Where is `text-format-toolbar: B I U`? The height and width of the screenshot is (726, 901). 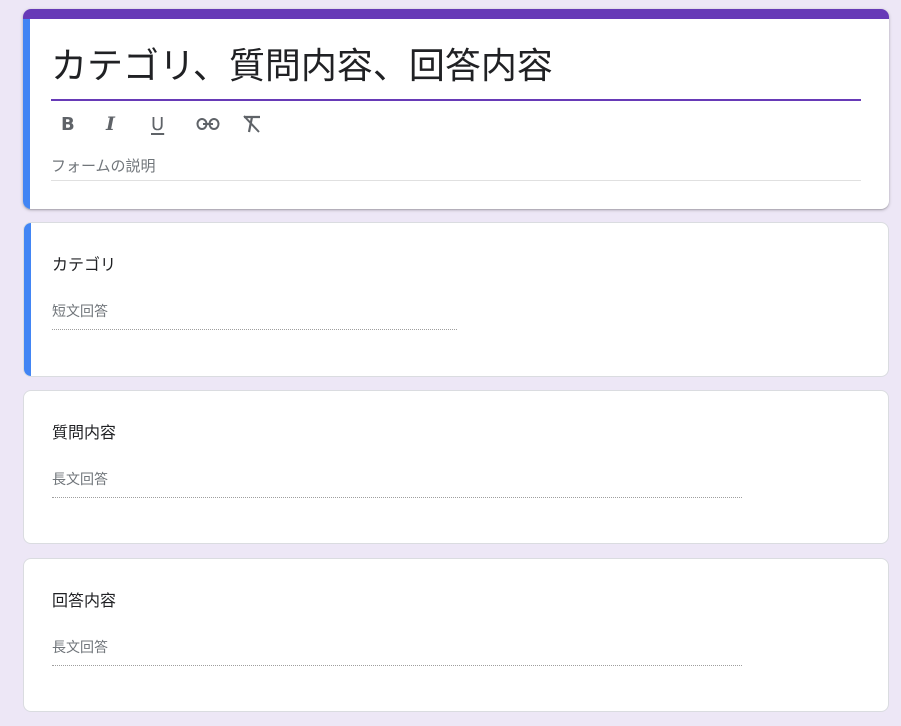
text-format-toolbar: B I U is located at coordinates (163, 124).